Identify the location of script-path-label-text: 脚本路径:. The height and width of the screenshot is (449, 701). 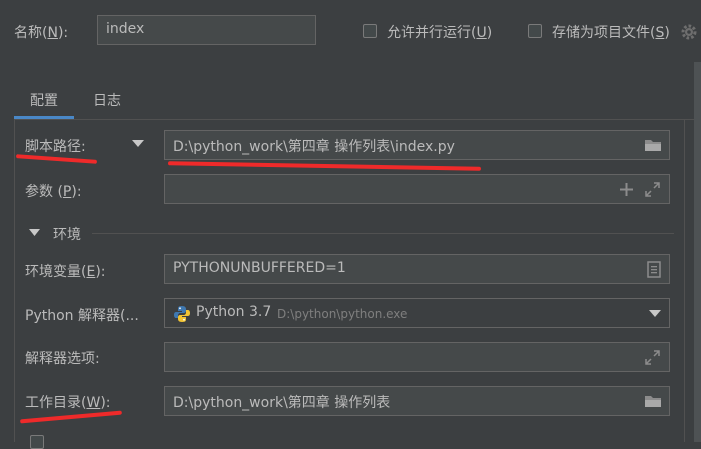
(55, 147).